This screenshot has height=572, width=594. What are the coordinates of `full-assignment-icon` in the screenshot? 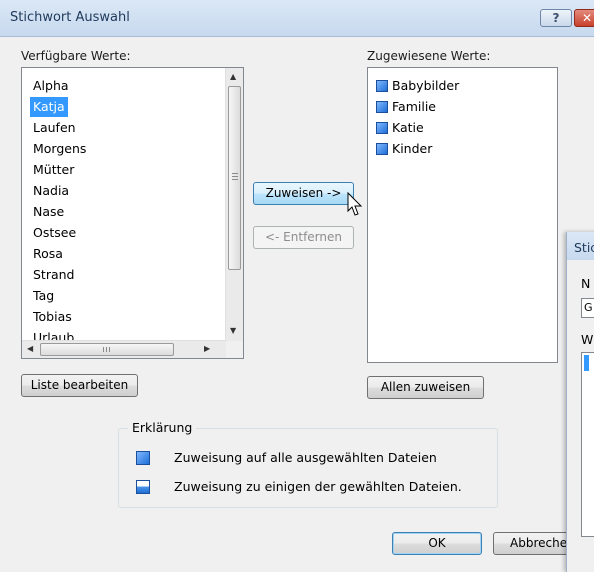 It's located at (143, 458).